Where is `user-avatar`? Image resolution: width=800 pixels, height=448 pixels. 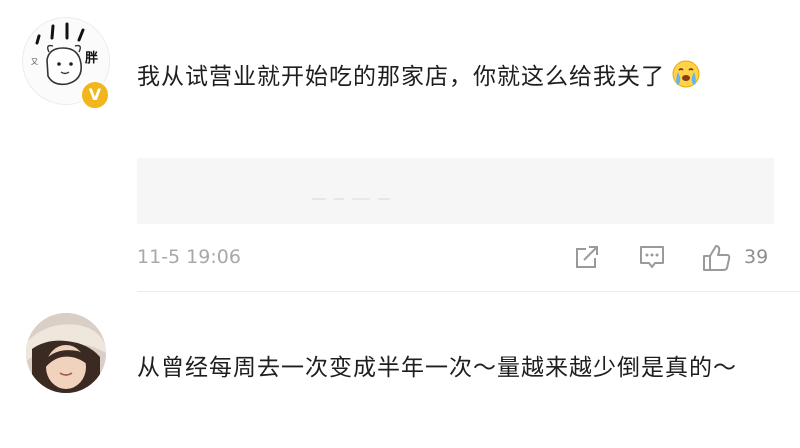 user-avatar is located at coordinates (66, 353).